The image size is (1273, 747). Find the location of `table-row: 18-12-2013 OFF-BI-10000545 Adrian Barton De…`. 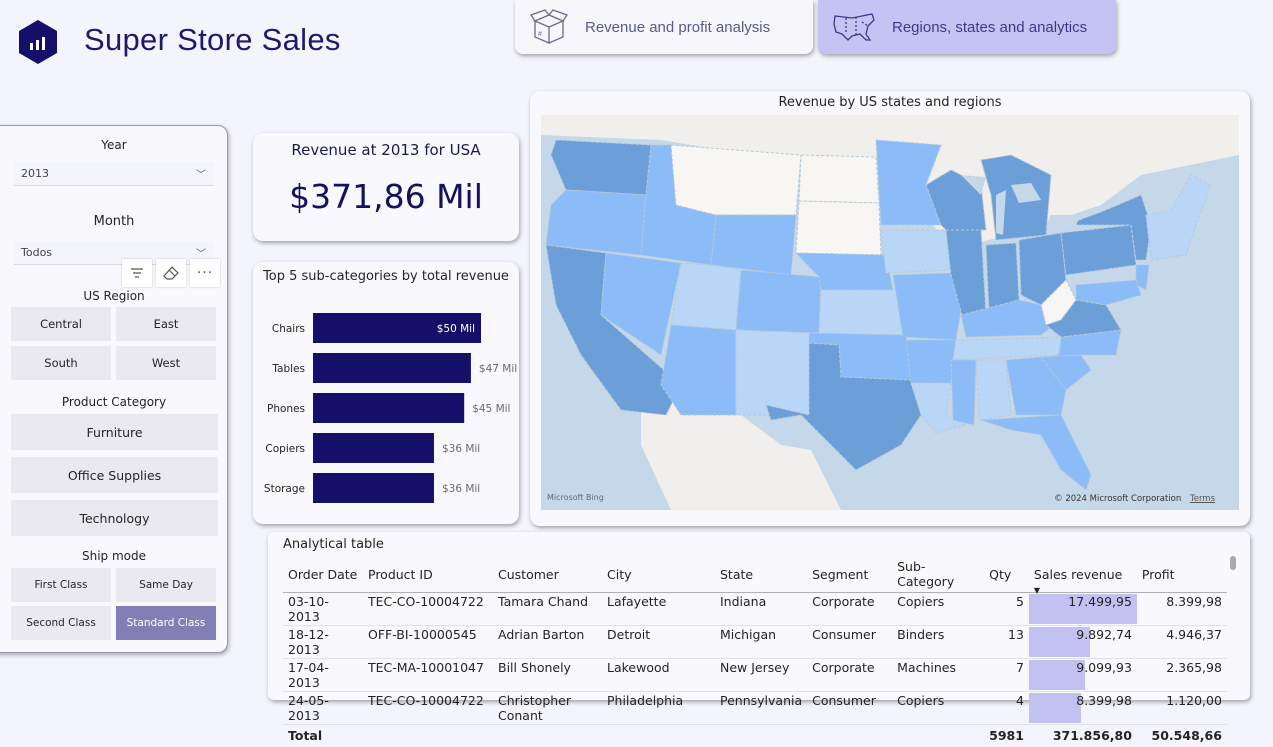

table-row: 18-12-2013 OFF-BI-10000545 Adrian Barton De… is located at coordinates (755, 642).